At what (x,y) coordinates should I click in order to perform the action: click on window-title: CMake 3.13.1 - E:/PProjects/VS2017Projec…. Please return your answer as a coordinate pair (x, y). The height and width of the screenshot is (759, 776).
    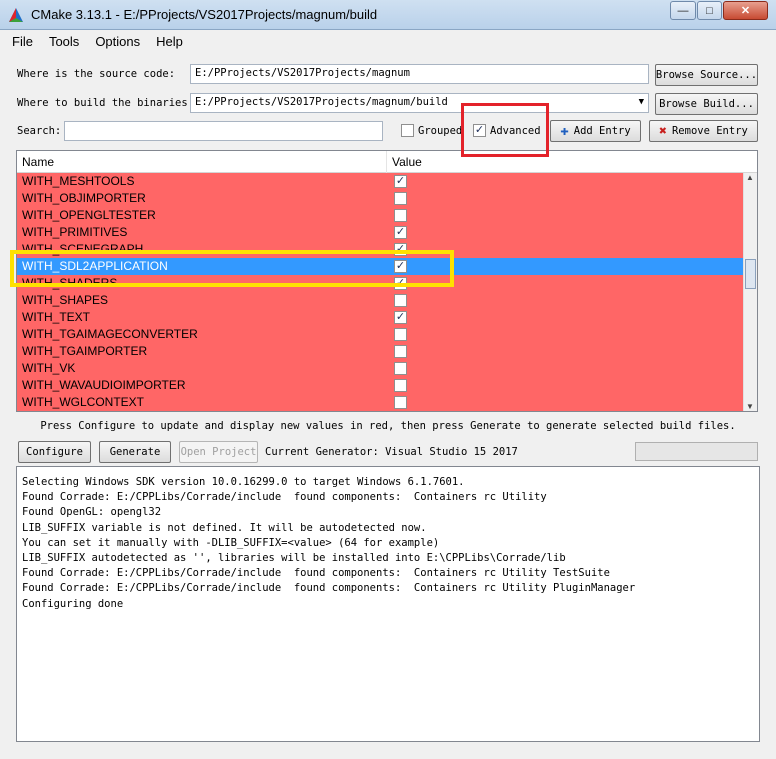
    Looking at the image, I should click on (204, 14).